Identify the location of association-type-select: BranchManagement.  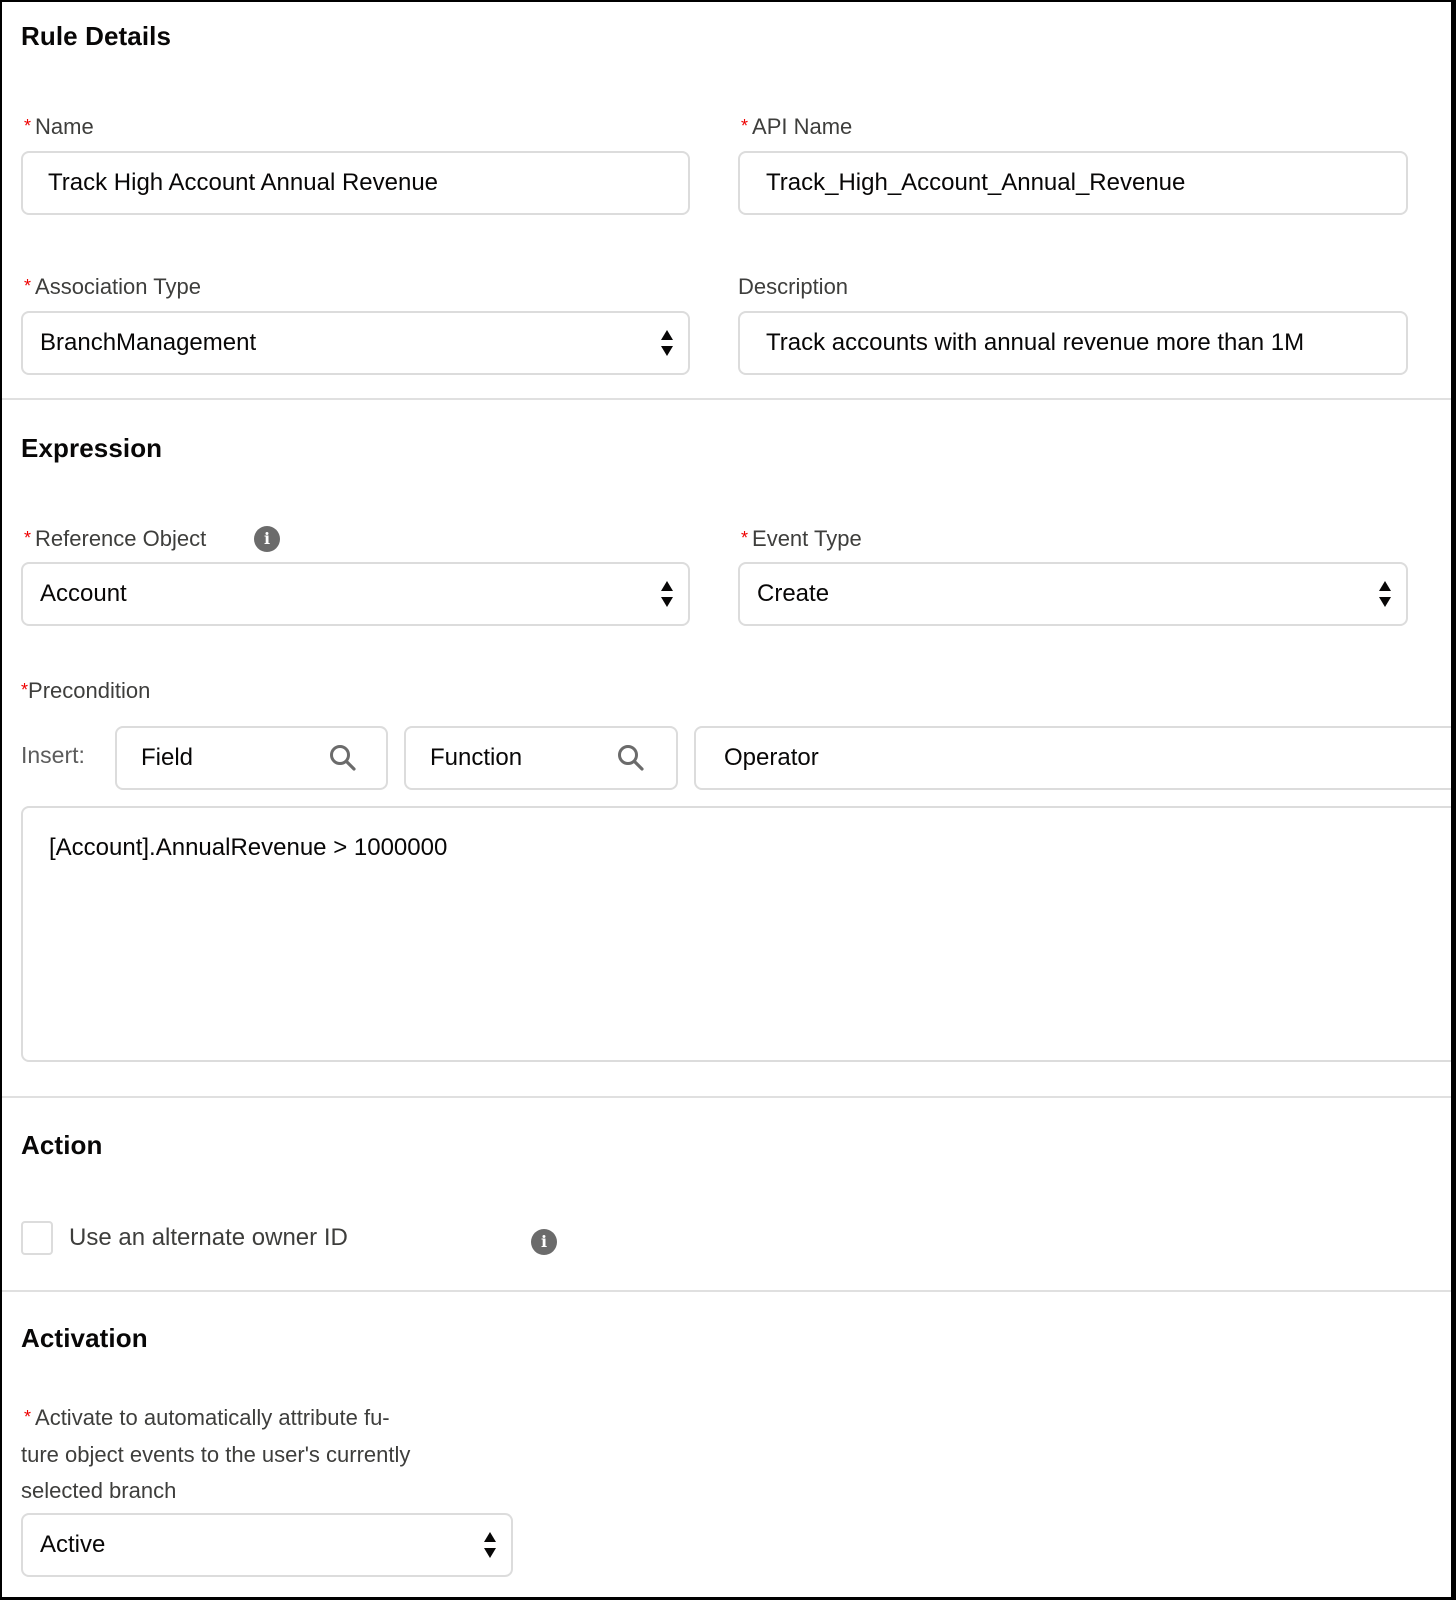
(355, 343).